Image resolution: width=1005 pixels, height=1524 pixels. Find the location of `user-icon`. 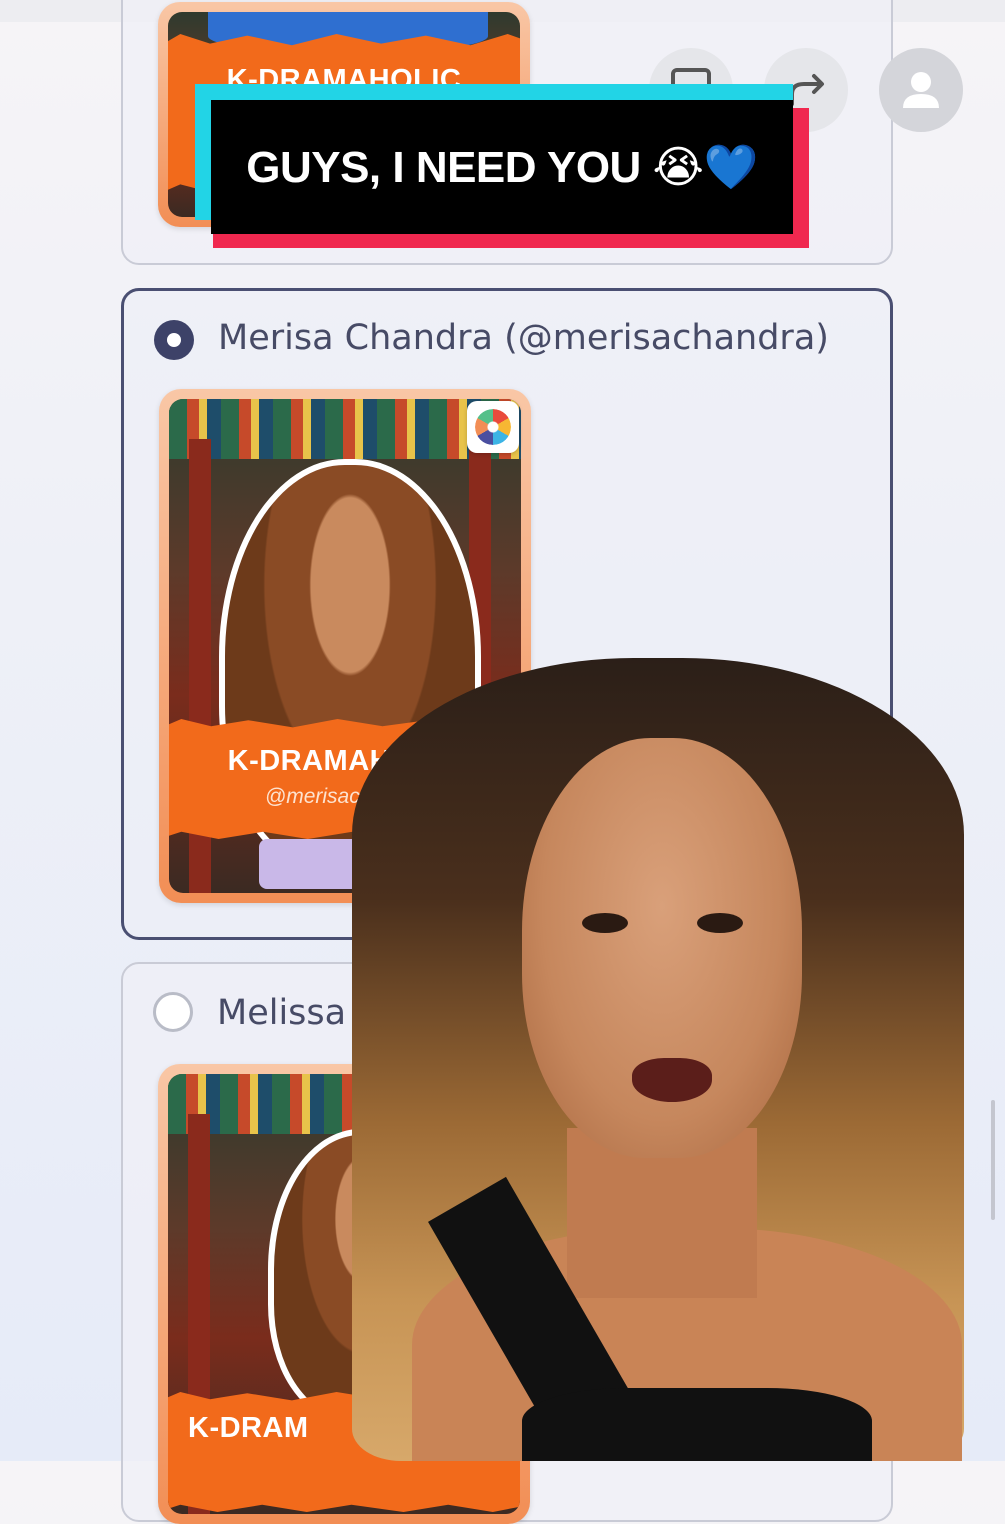

user-icon is located at coordinates (921, 90).